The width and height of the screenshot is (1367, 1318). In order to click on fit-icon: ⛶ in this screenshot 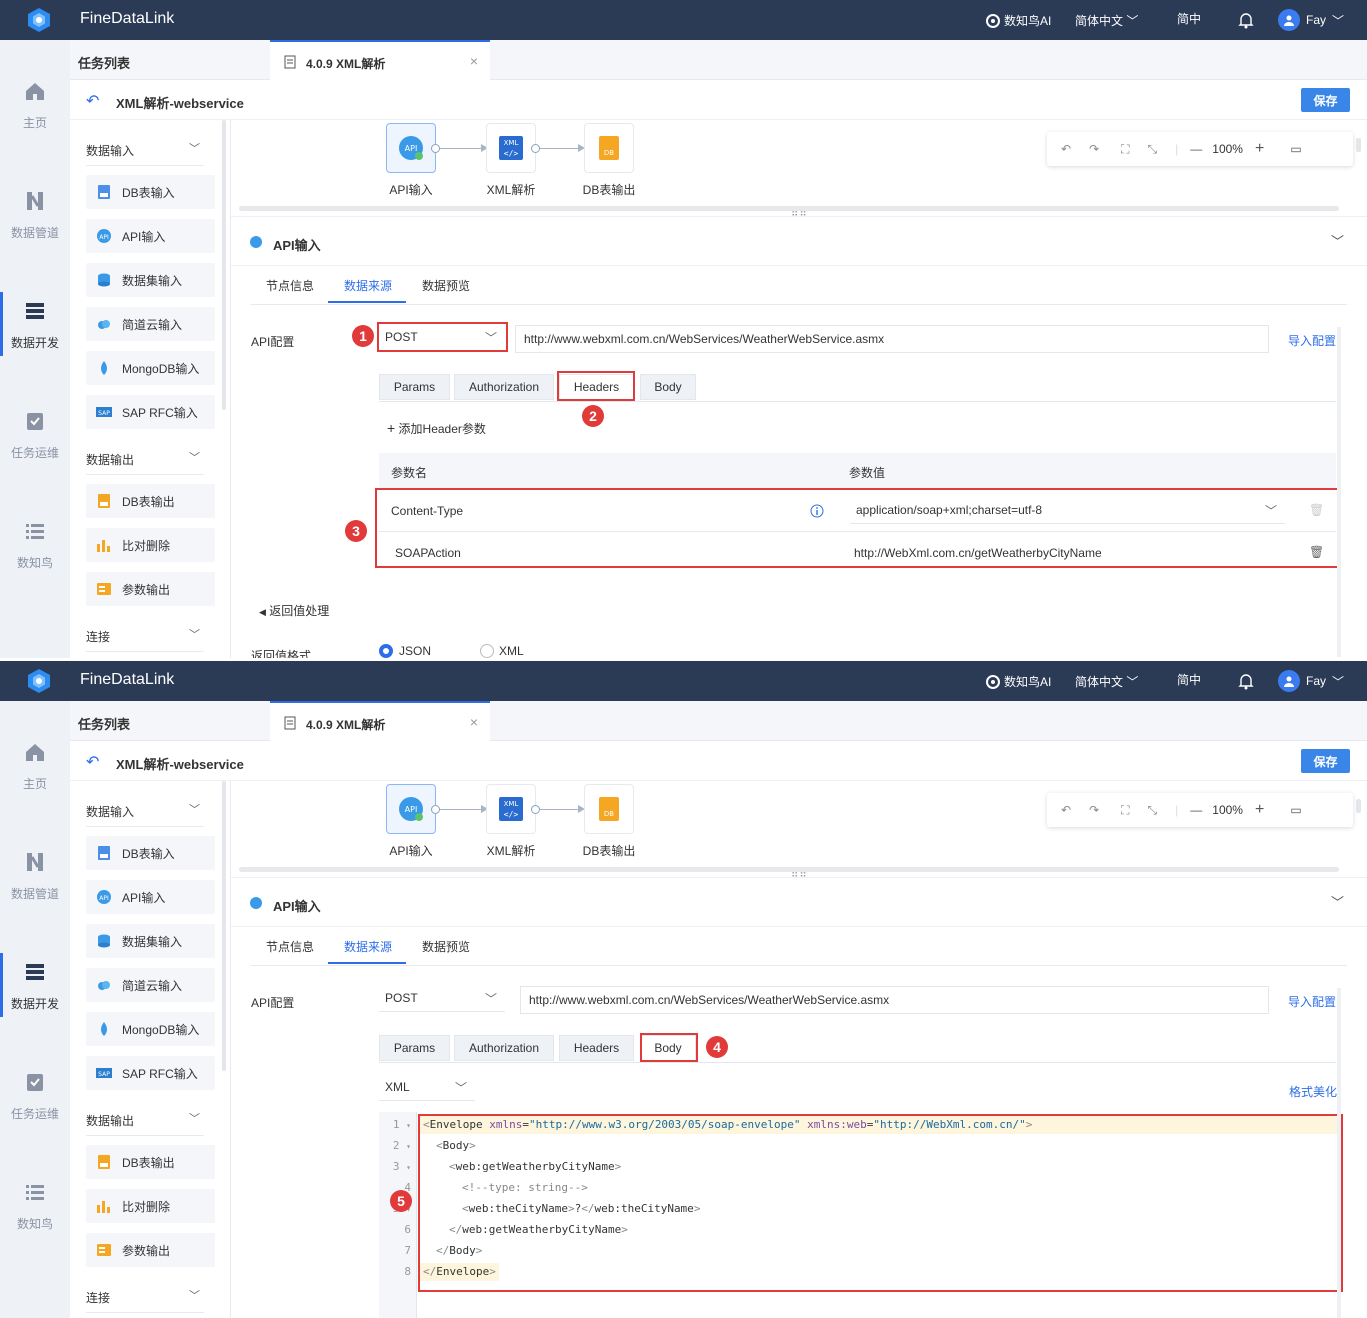, I will do `click(1125, 810)`.